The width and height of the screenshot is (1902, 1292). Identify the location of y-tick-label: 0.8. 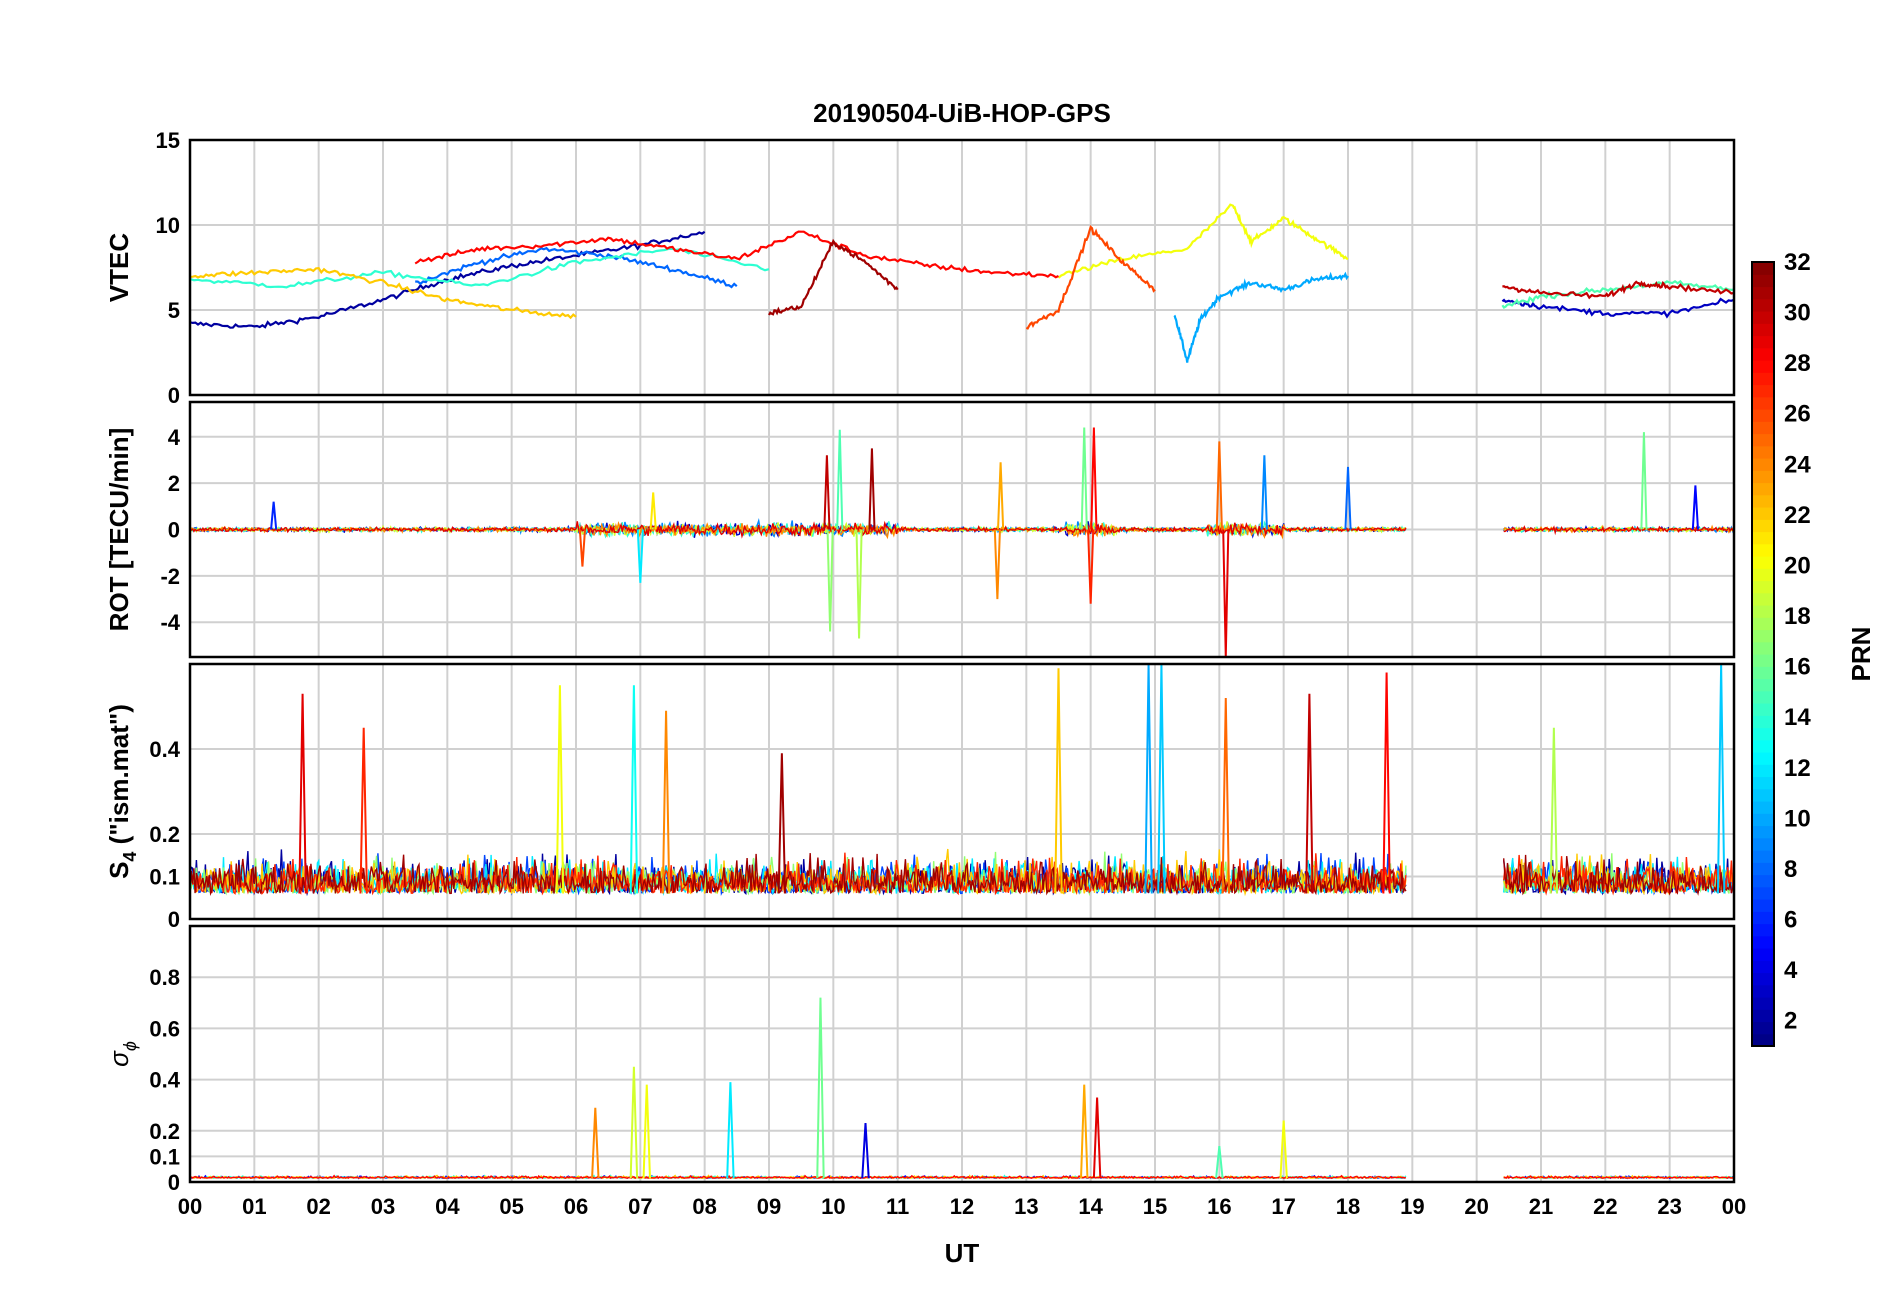
(164, 977).